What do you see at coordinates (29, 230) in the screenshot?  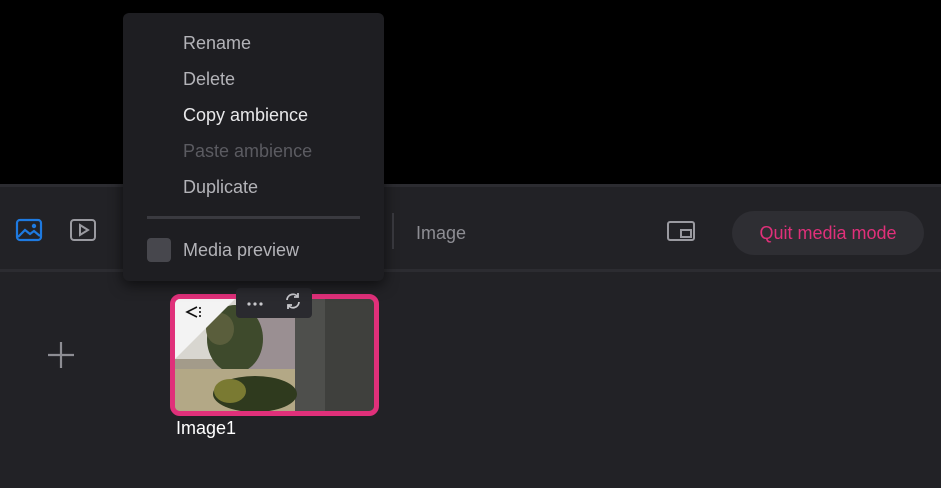 I see `image-icon` at bounding box center [29, 230].